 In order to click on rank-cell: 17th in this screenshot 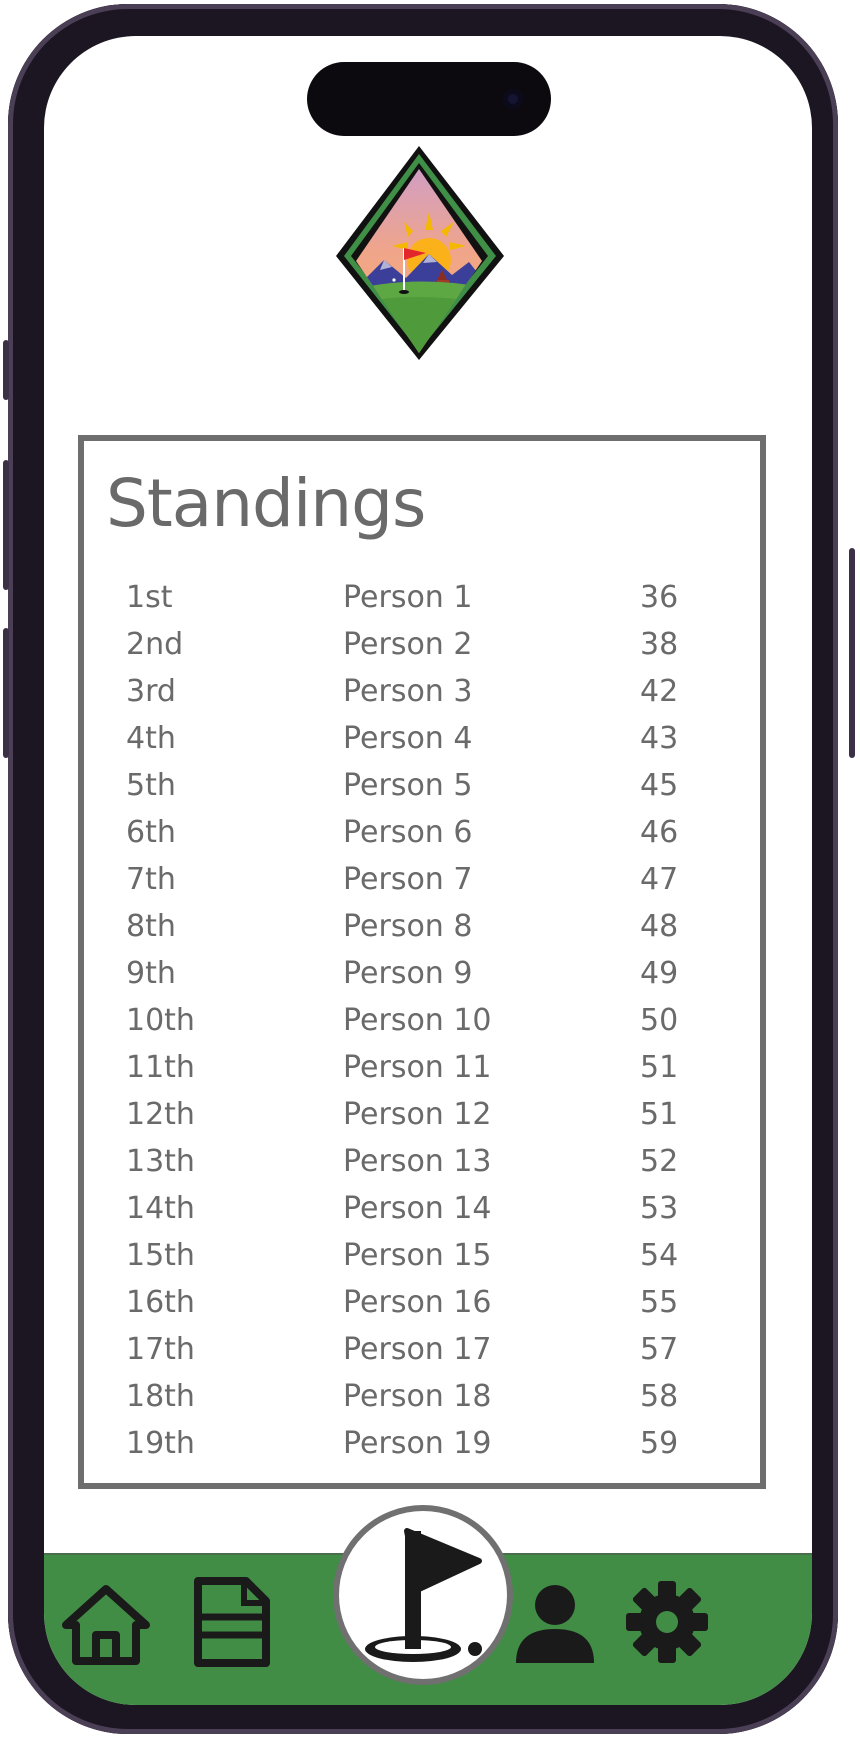, I will do `click(160, 1349)`.